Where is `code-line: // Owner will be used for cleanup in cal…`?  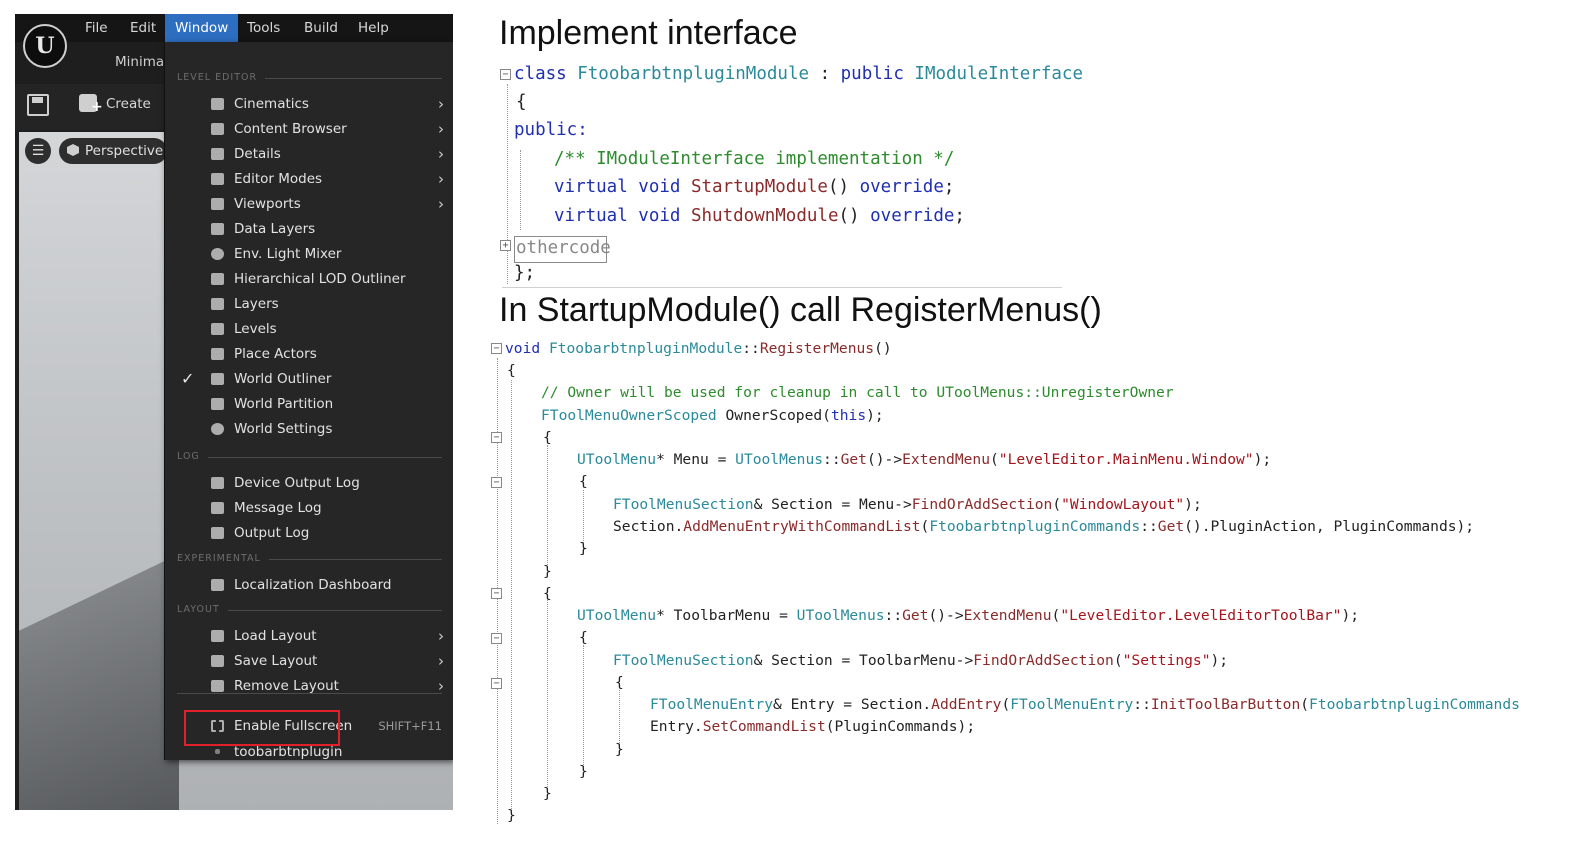 code-line: // Owner will be used for cleanup in cal… is located at coordinates (857, 392).